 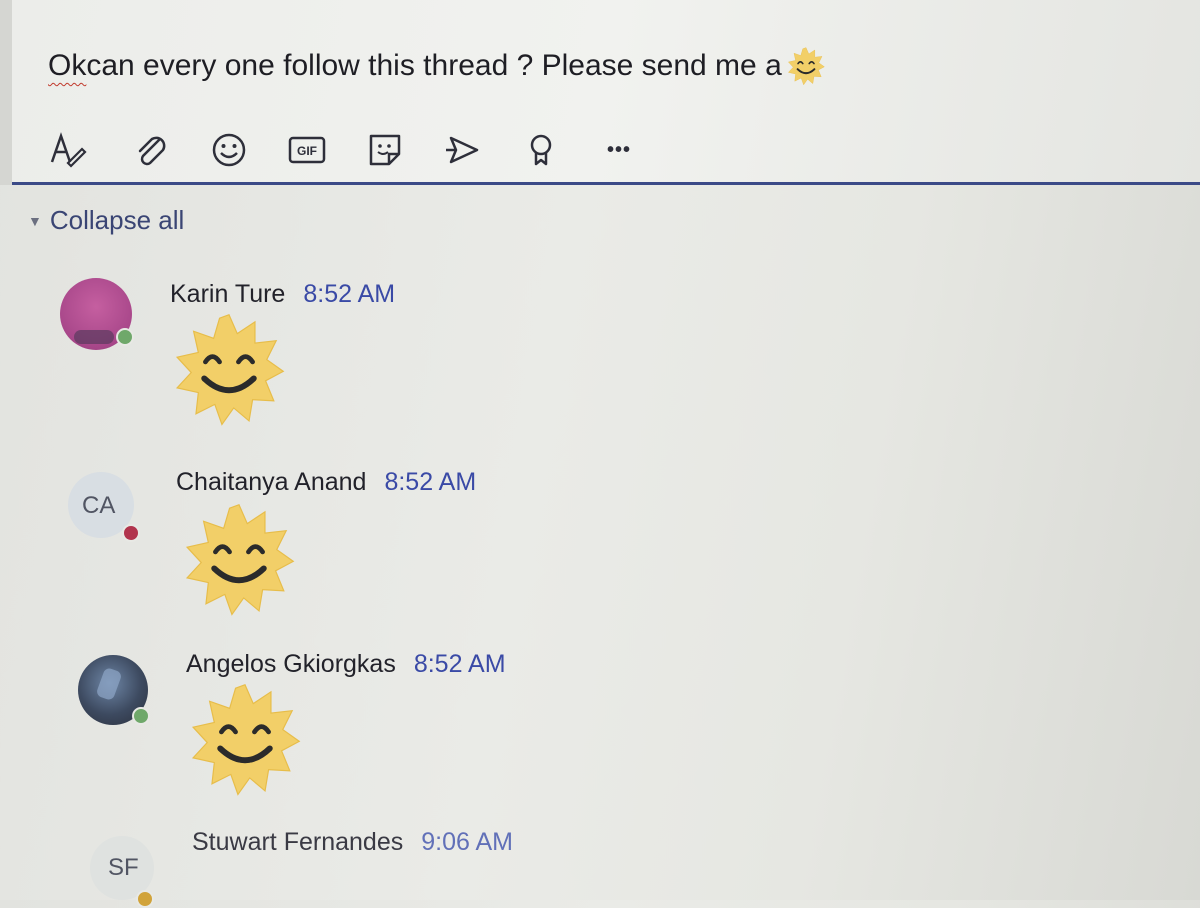 I want to click on format-icon, so click(x=68, y=150).